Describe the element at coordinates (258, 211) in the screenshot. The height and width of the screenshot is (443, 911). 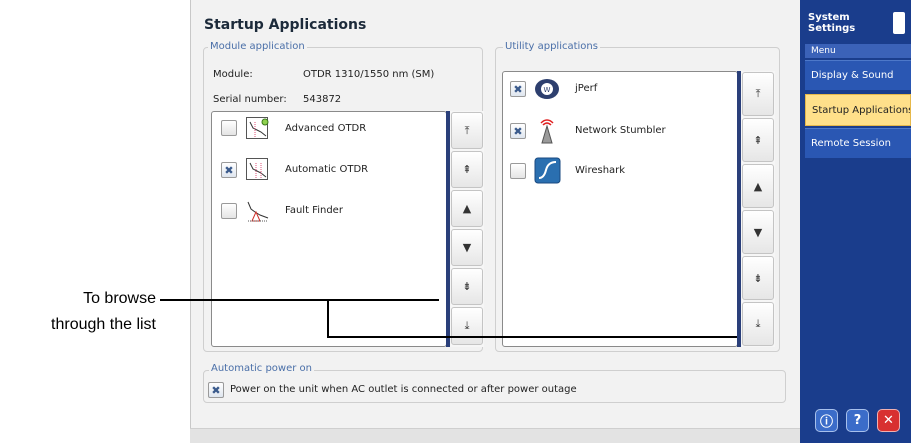
I see `fault-finder-icon` at that location.